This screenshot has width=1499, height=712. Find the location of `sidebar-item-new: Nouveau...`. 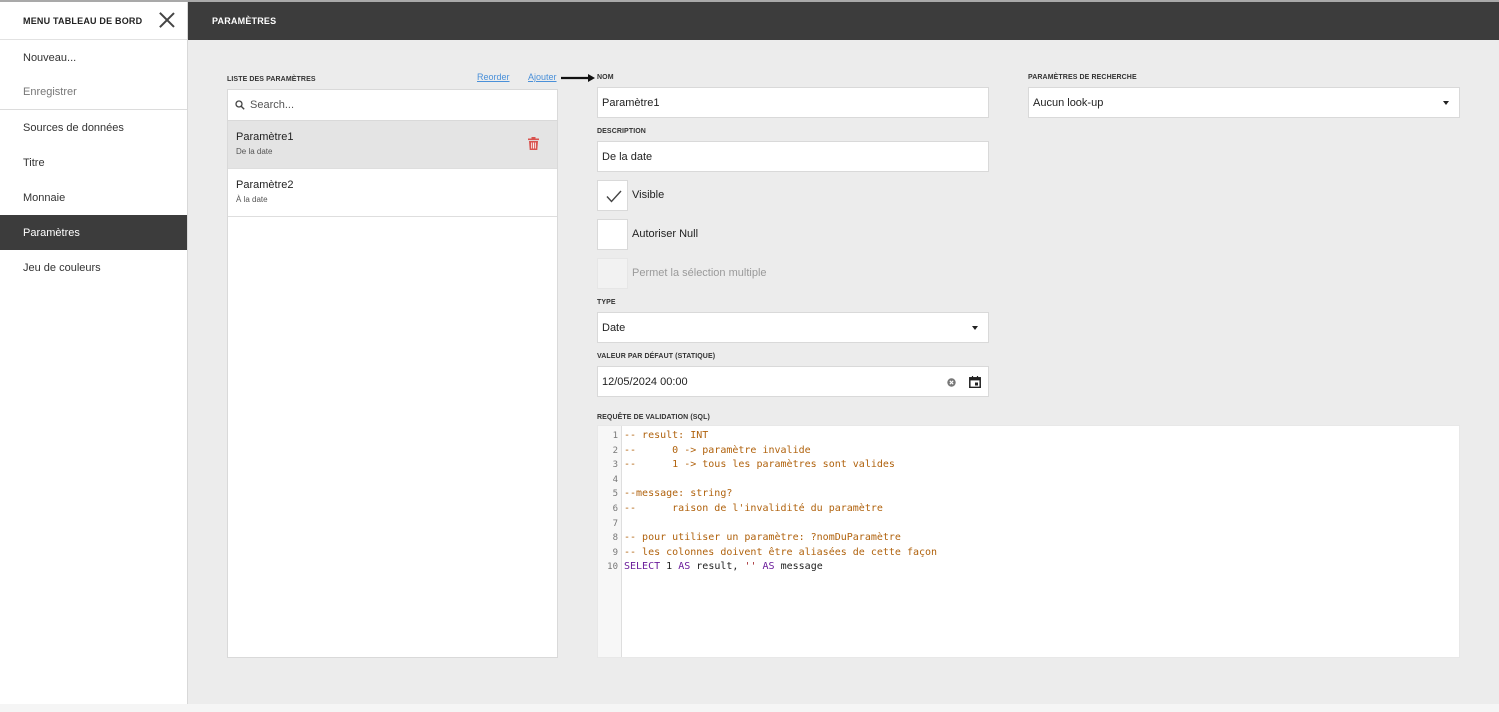

sidebar-item-new: Nouveau... is located at coordinates (93, 57).